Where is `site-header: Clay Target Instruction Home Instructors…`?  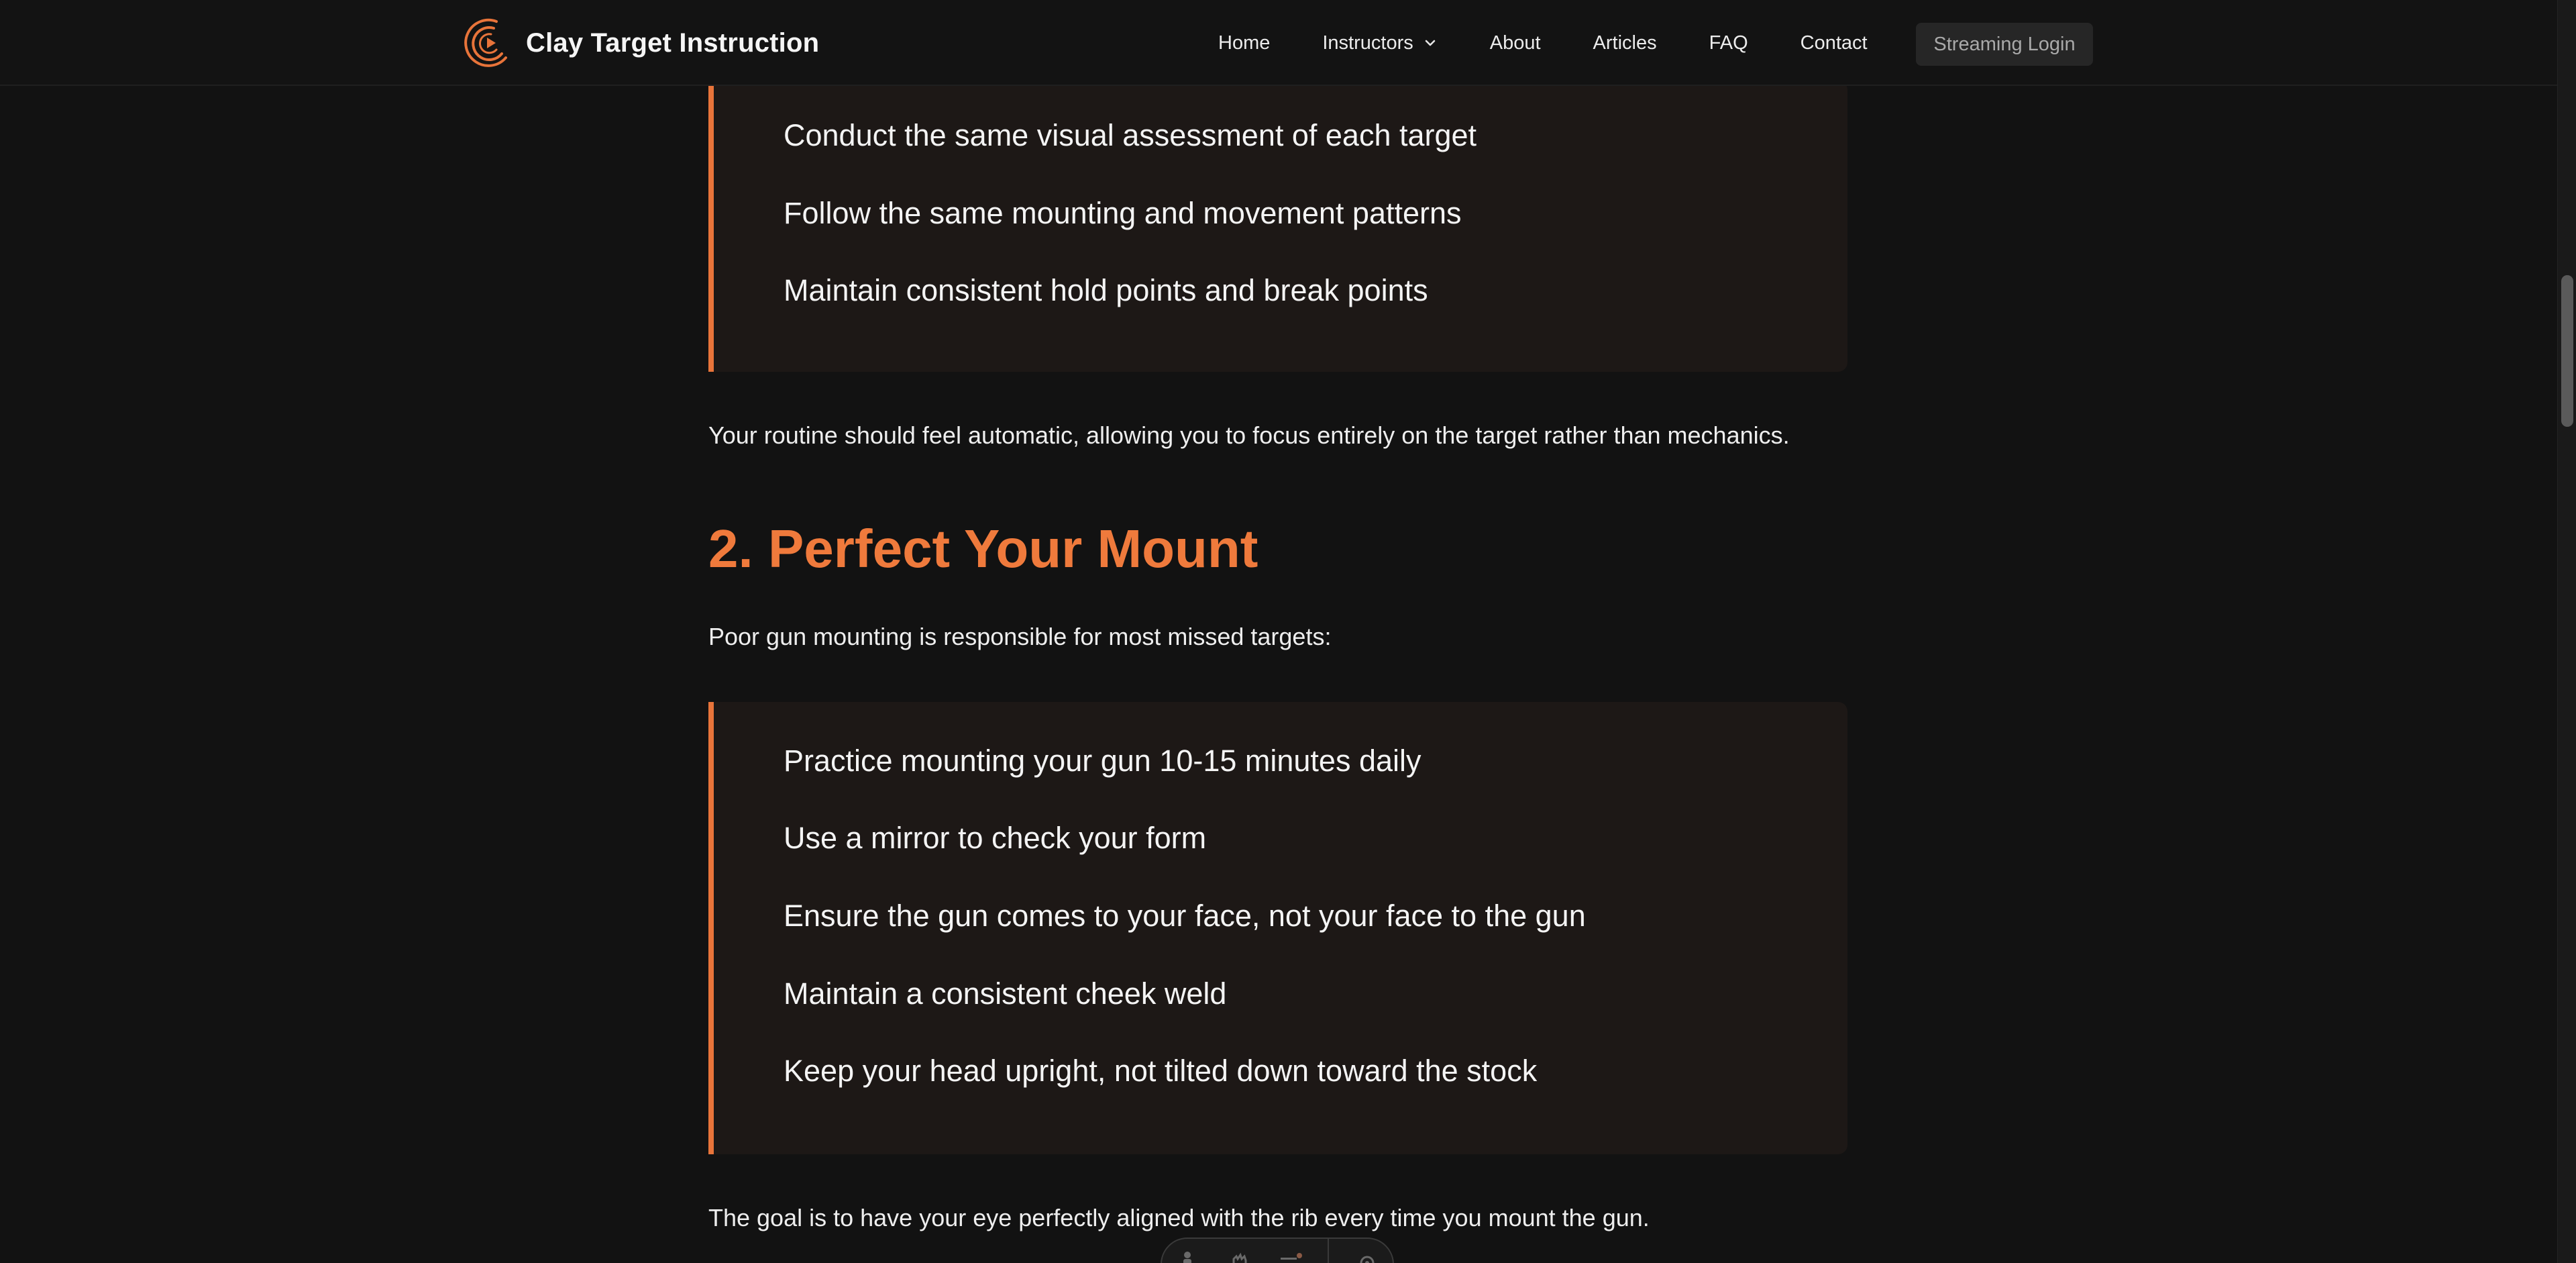
site-header: Clay Target Instruction Home Instructors… is located at coordinates (1278, 43).